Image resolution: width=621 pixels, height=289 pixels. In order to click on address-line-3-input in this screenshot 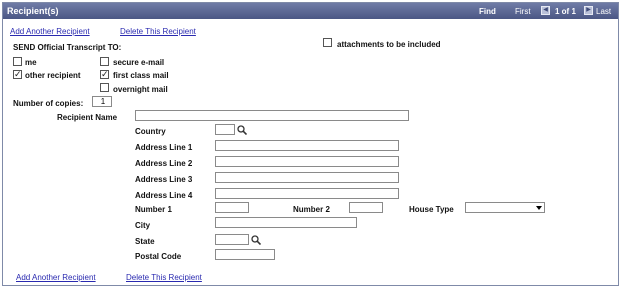, I will do `click(307, 177)`.